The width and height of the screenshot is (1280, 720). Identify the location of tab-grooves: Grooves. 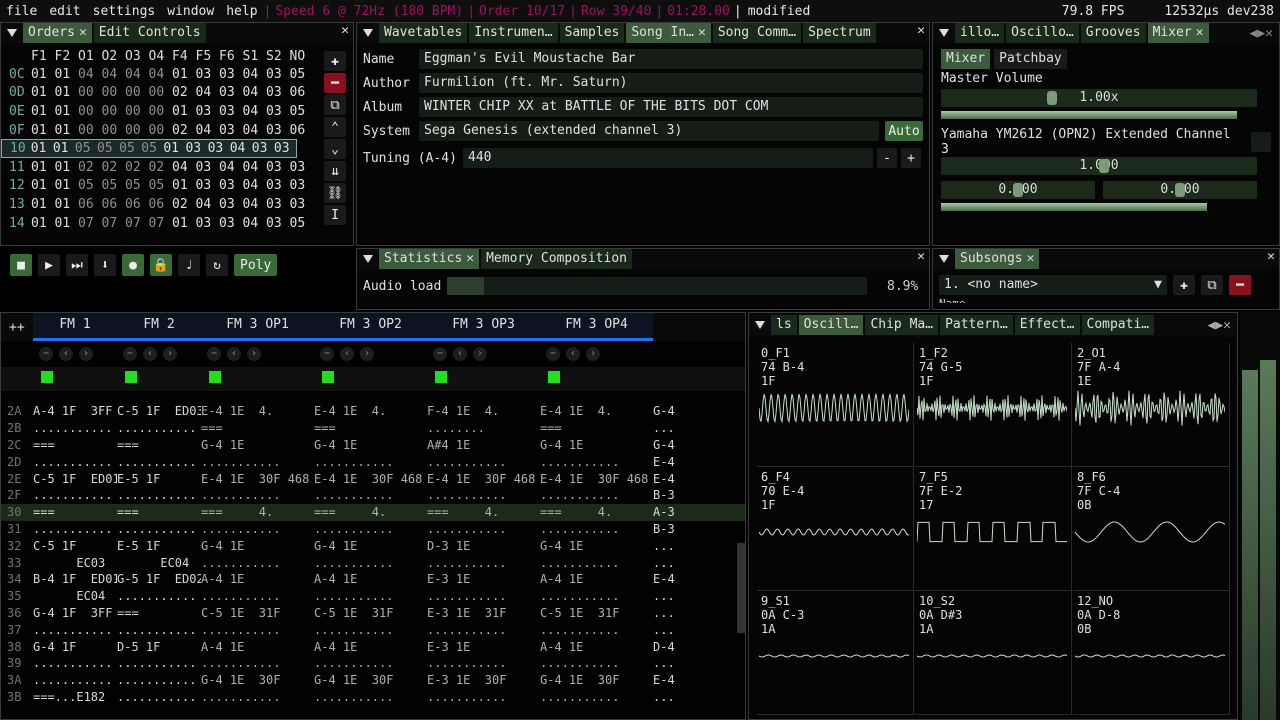
(1113, 33).